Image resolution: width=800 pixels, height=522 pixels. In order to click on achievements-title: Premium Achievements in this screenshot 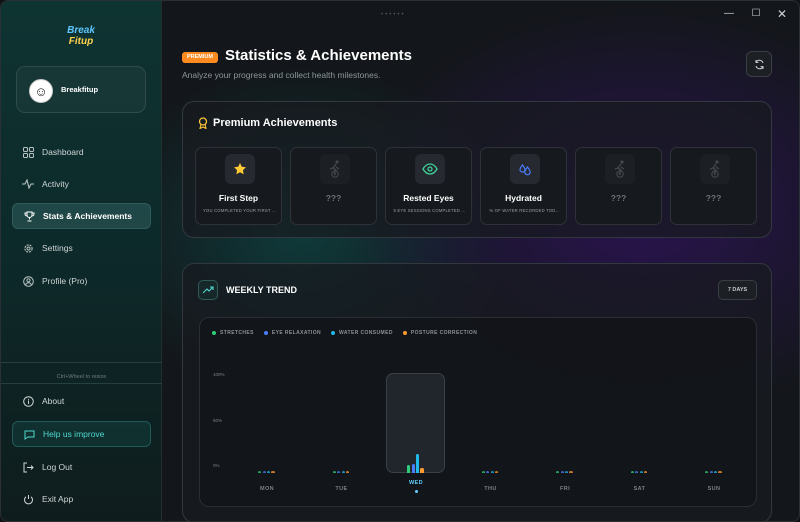, I will do `click(275, 123)`.